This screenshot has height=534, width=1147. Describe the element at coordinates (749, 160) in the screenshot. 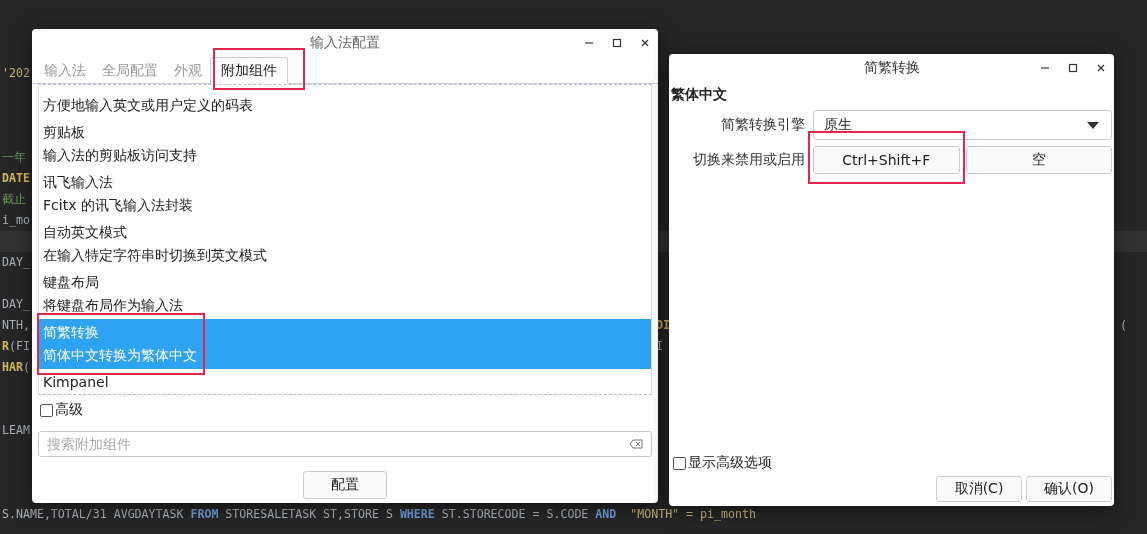

I see `field-label: 切换来禁用或启用` at that location.